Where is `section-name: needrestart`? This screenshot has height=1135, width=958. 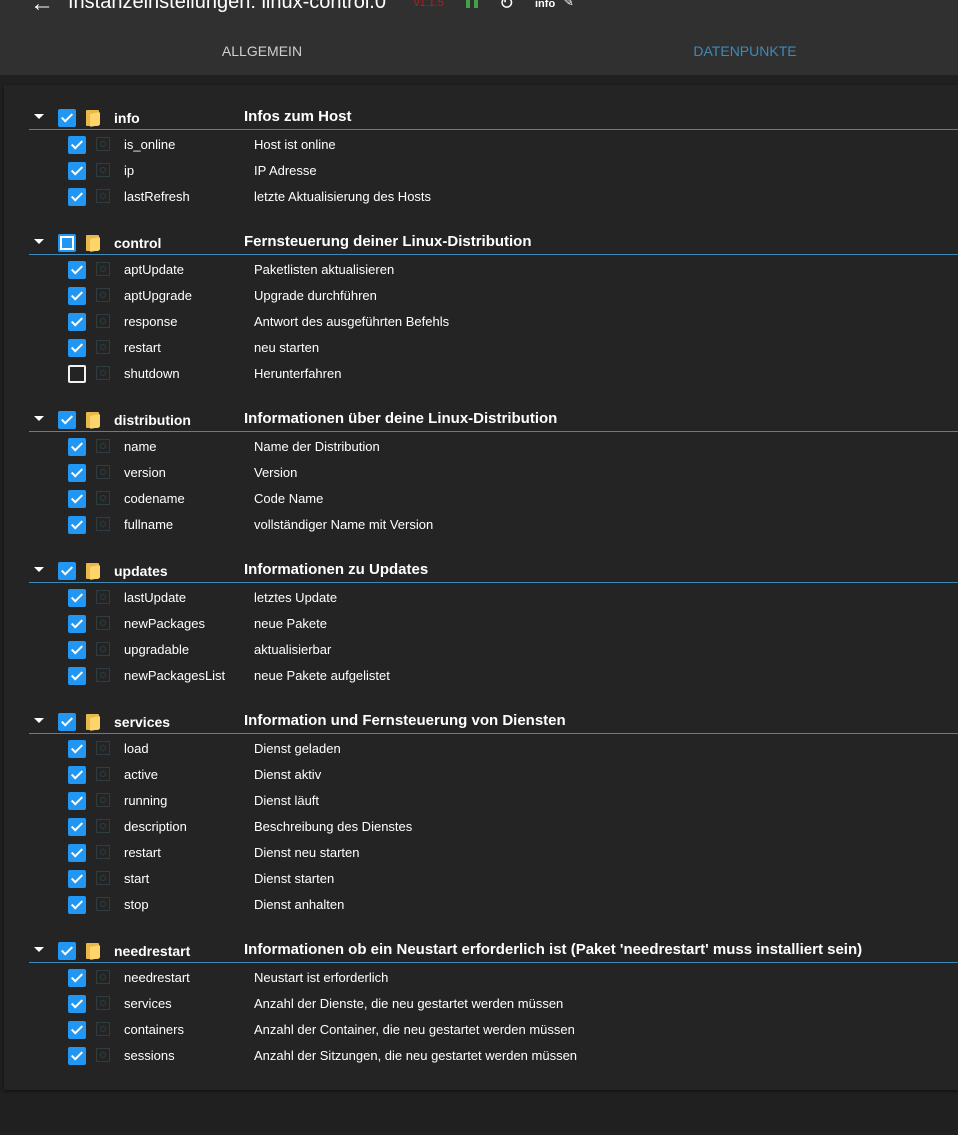
section-name: needrestart is located at coordinates (152, 951).